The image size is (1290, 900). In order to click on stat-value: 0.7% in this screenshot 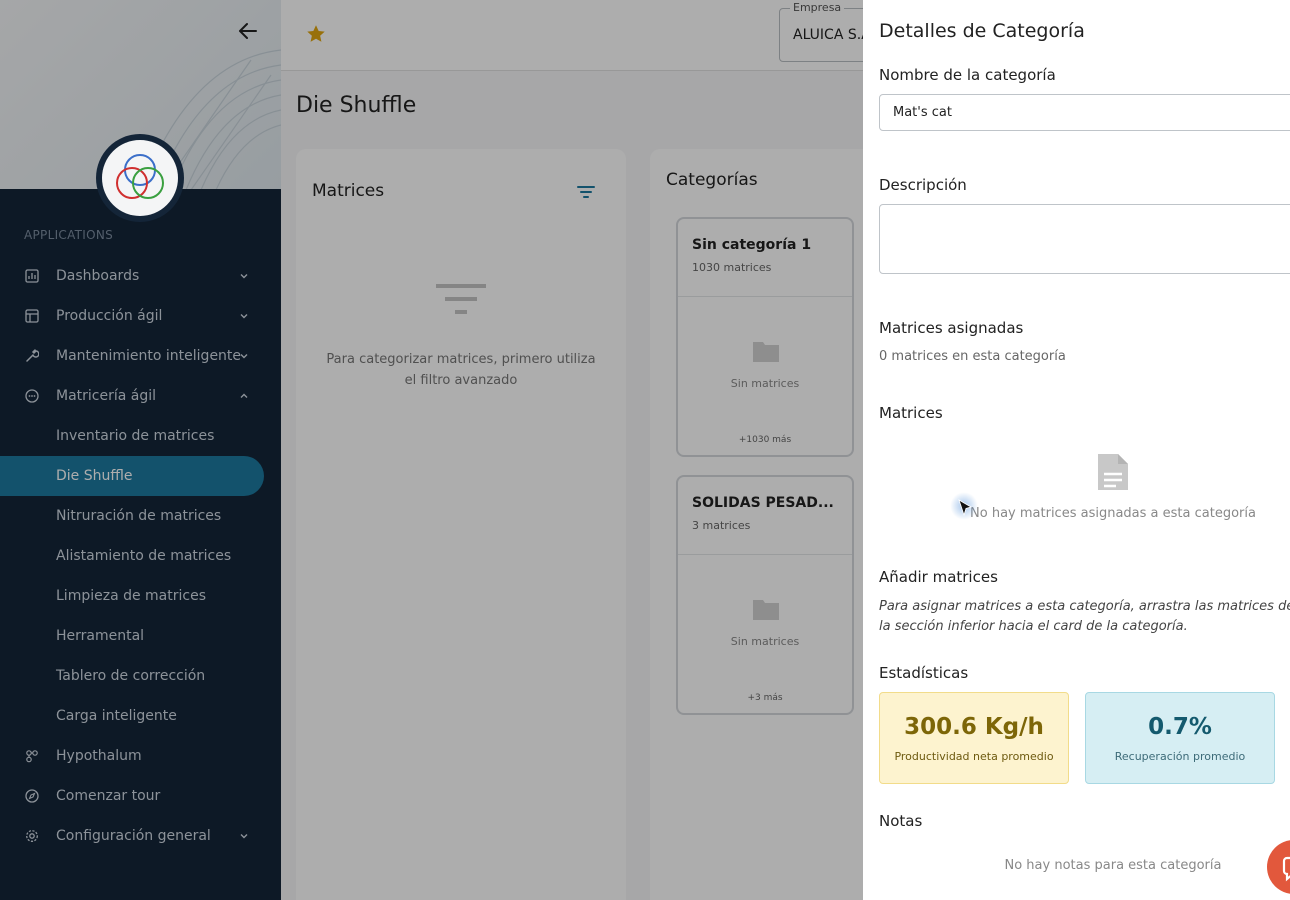, I will do `click(1180, 727)`.